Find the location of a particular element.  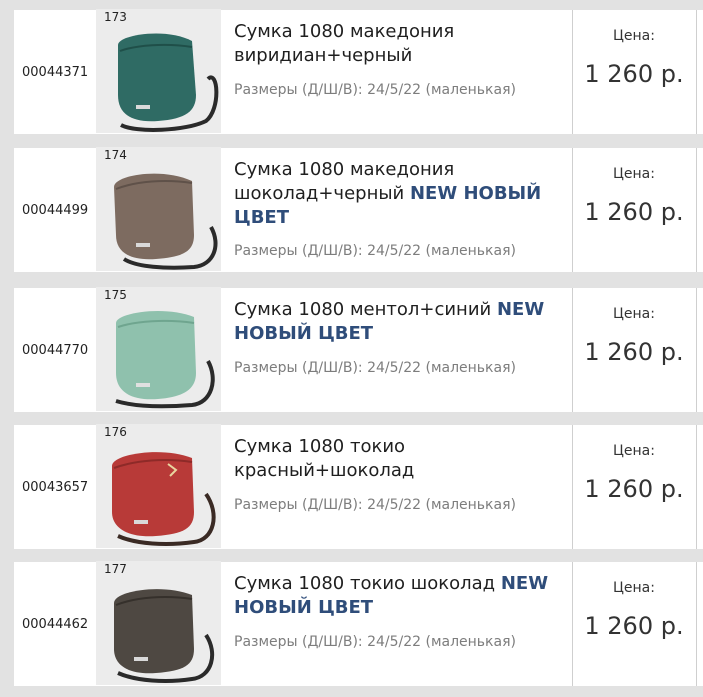

product-title: Сумка 1080 токио красный+шоколад is located at coordinates (394, 459).